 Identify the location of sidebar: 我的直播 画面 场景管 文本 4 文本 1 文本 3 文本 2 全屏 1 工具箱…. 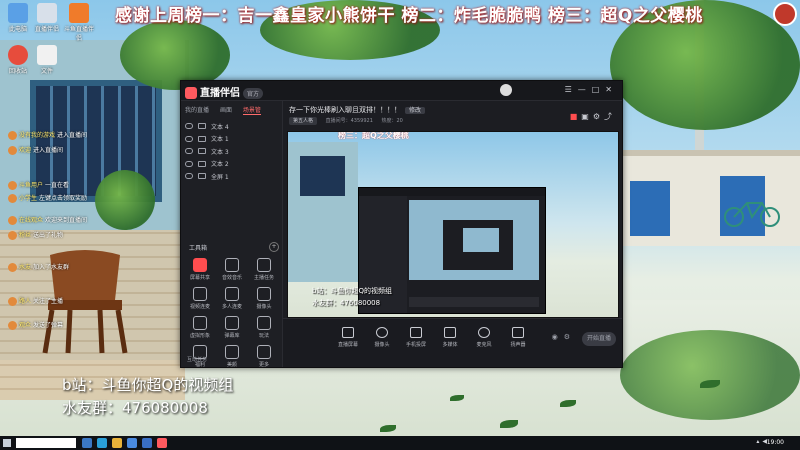
(232, 234).